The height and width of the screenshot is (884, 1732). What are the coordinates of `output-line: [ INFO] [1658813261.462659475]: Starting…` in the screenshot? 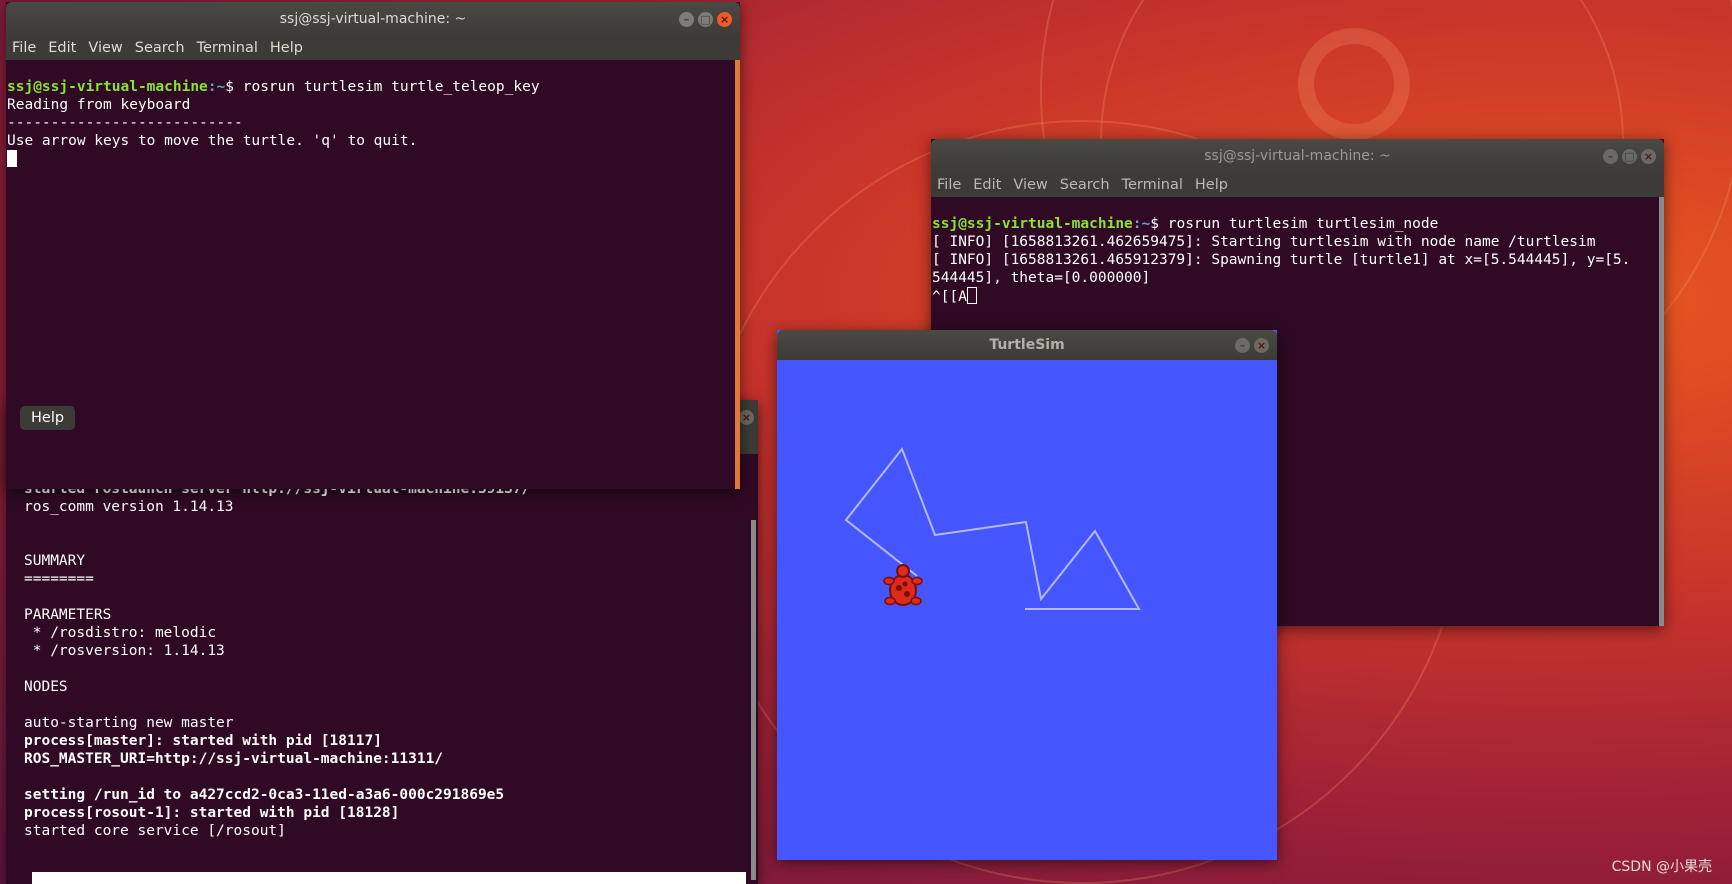 It's located at (1264, 242).